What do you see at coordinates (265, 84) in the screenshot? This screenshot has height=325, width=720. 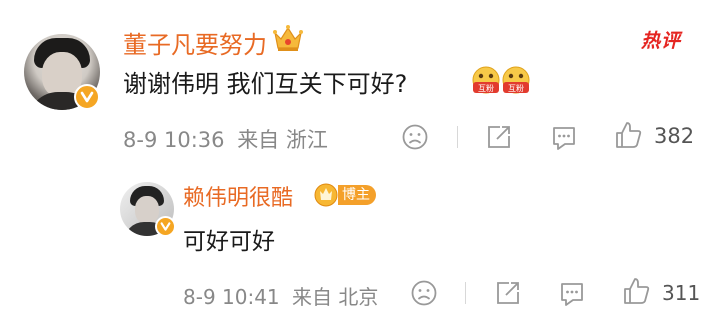 I see `comment-text-main: 谢谢伟明 我们互关下可好?` at bounding box center [265, 84].